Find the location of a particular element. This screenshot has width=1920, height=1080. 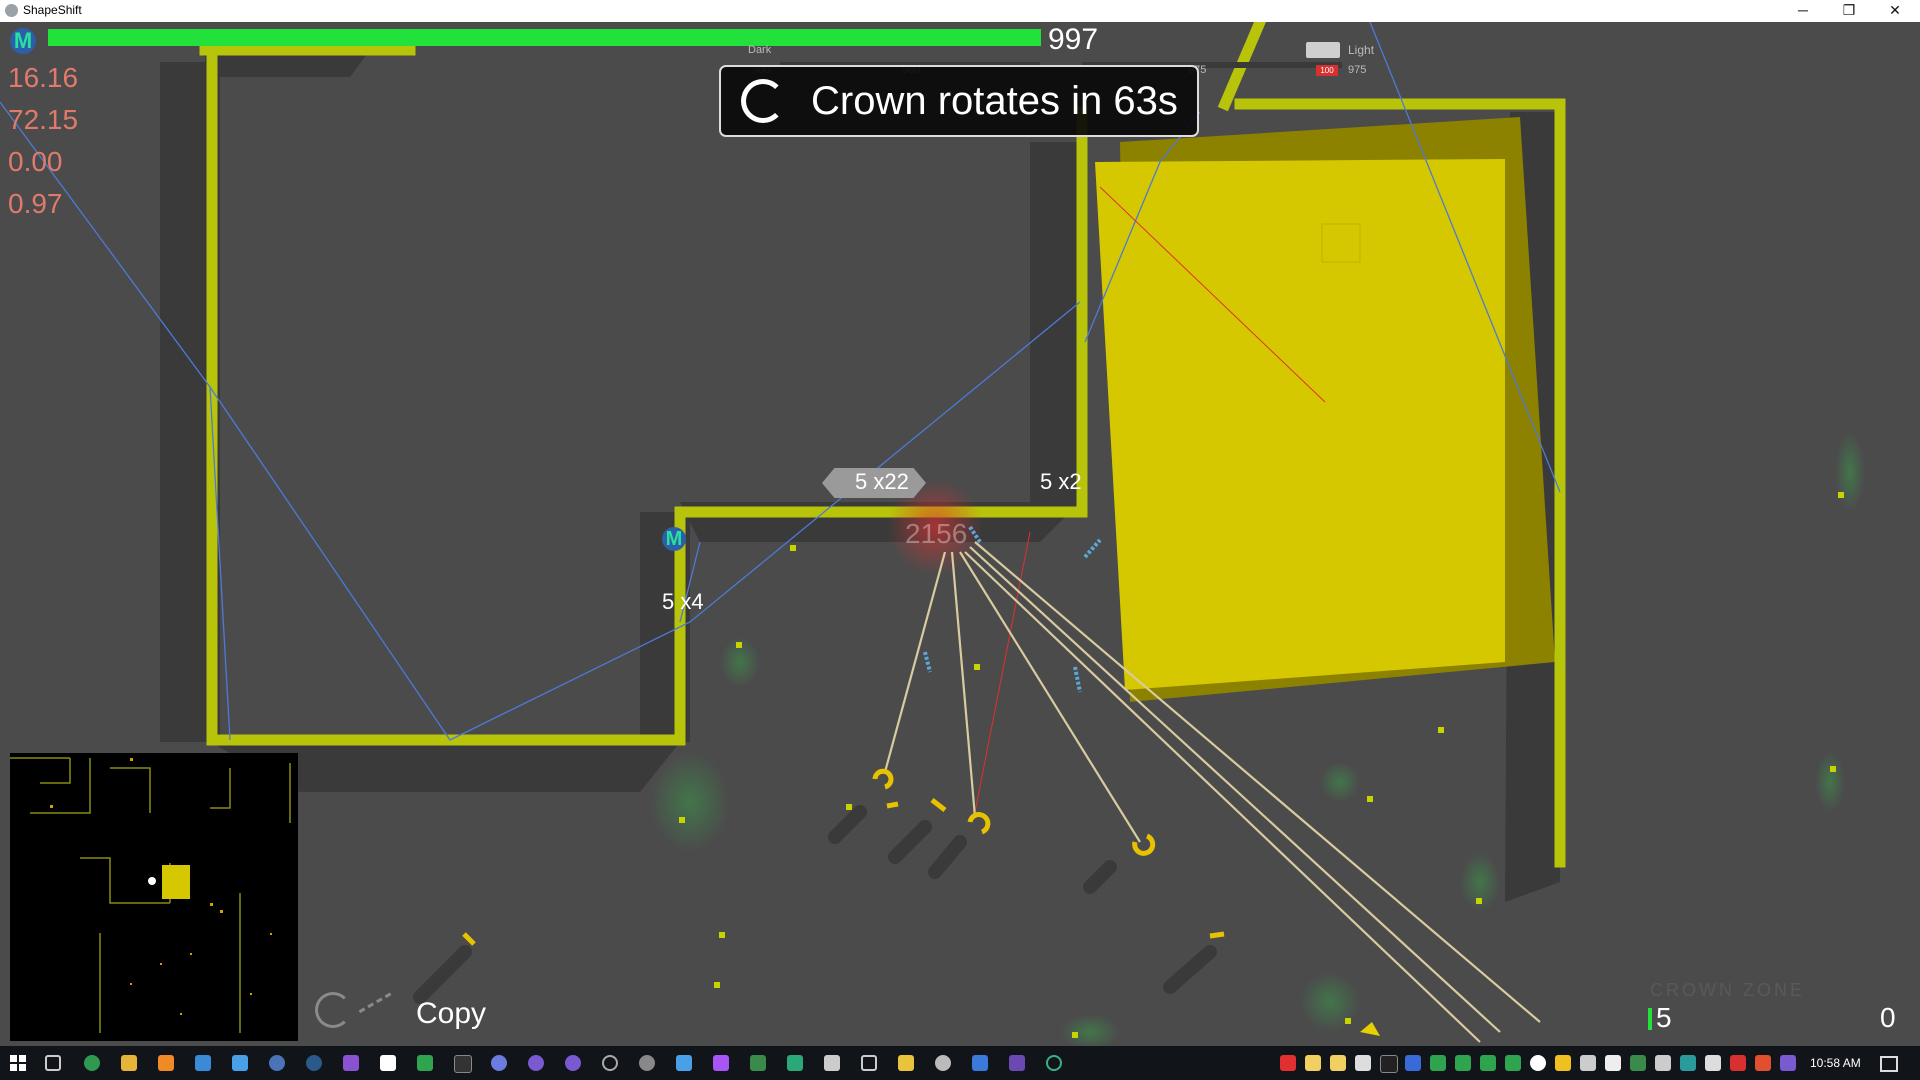

tray-red-icon is located at coordinates (1288, 1063).